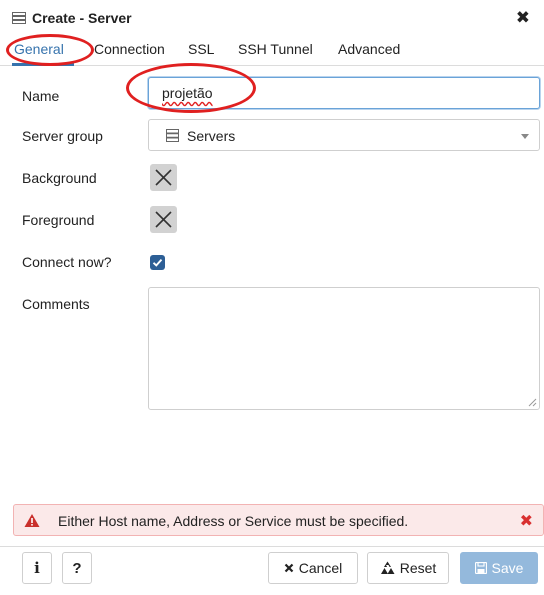 The image size is (544, 595). What do you see at coordinates (187, 93) in the screenshot?
I see `name-input-value: projetão` at bounding box center [187, 93].